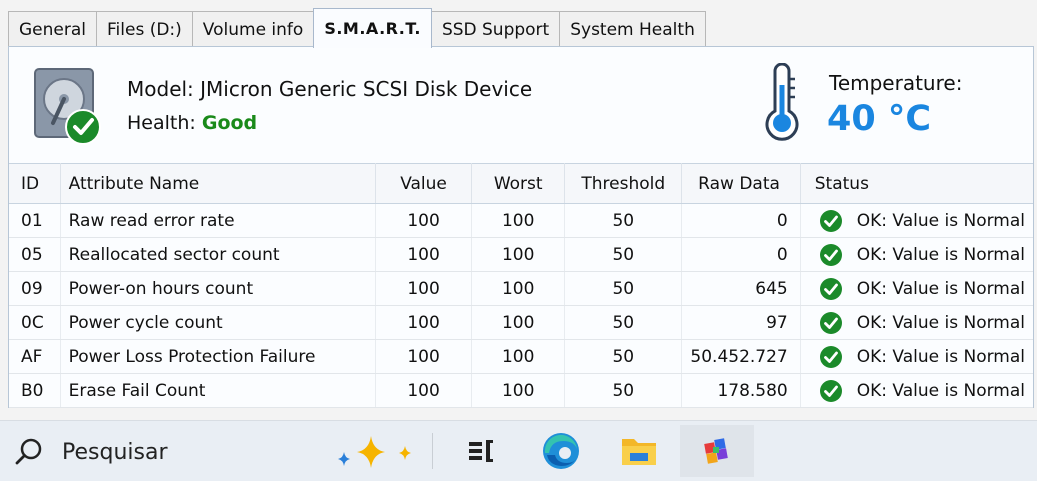 The height and width of the screenshot is (481, 1037). What do you see at coordinates (741, 288) in the screenshot?
I see `cell-raw-data: 645` at bounding box center [741, 288].